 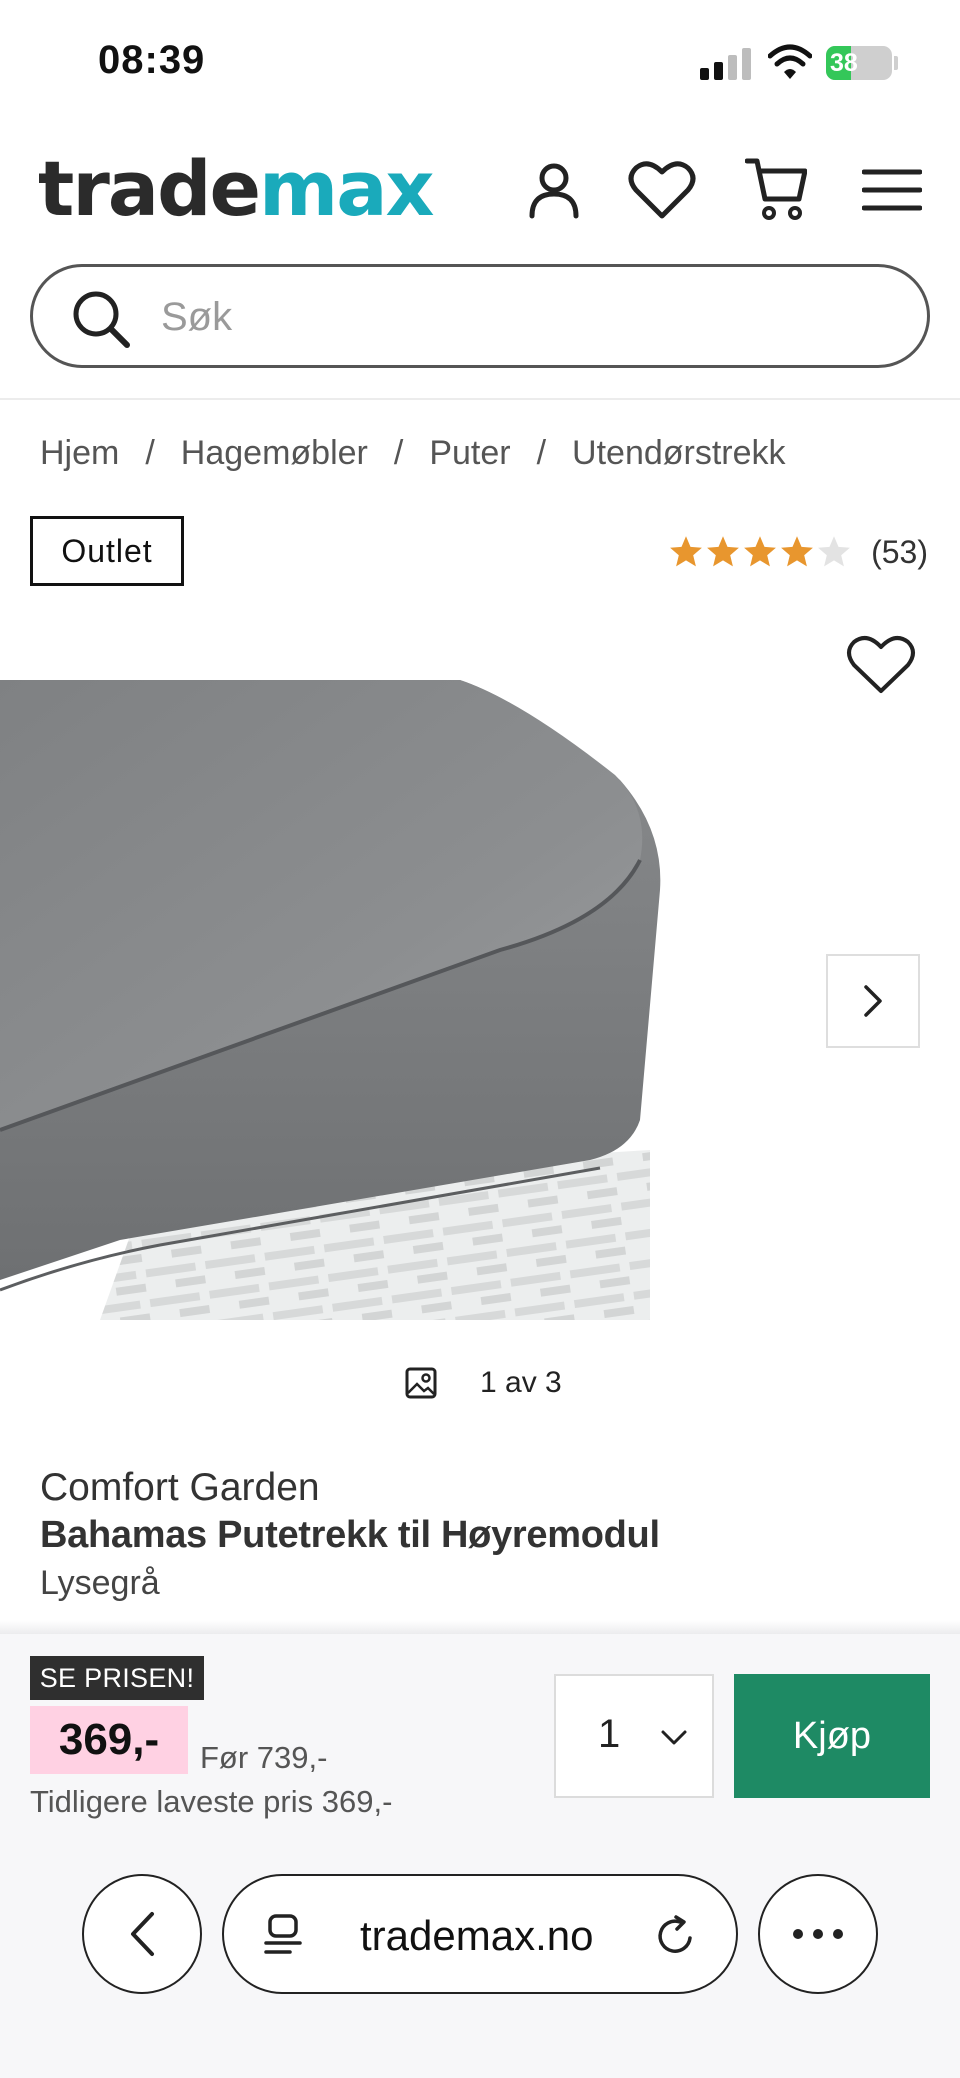 I want to click on breadcrumb-outdoor-covers: Utendørstrekk, so click(x=679, y=453).